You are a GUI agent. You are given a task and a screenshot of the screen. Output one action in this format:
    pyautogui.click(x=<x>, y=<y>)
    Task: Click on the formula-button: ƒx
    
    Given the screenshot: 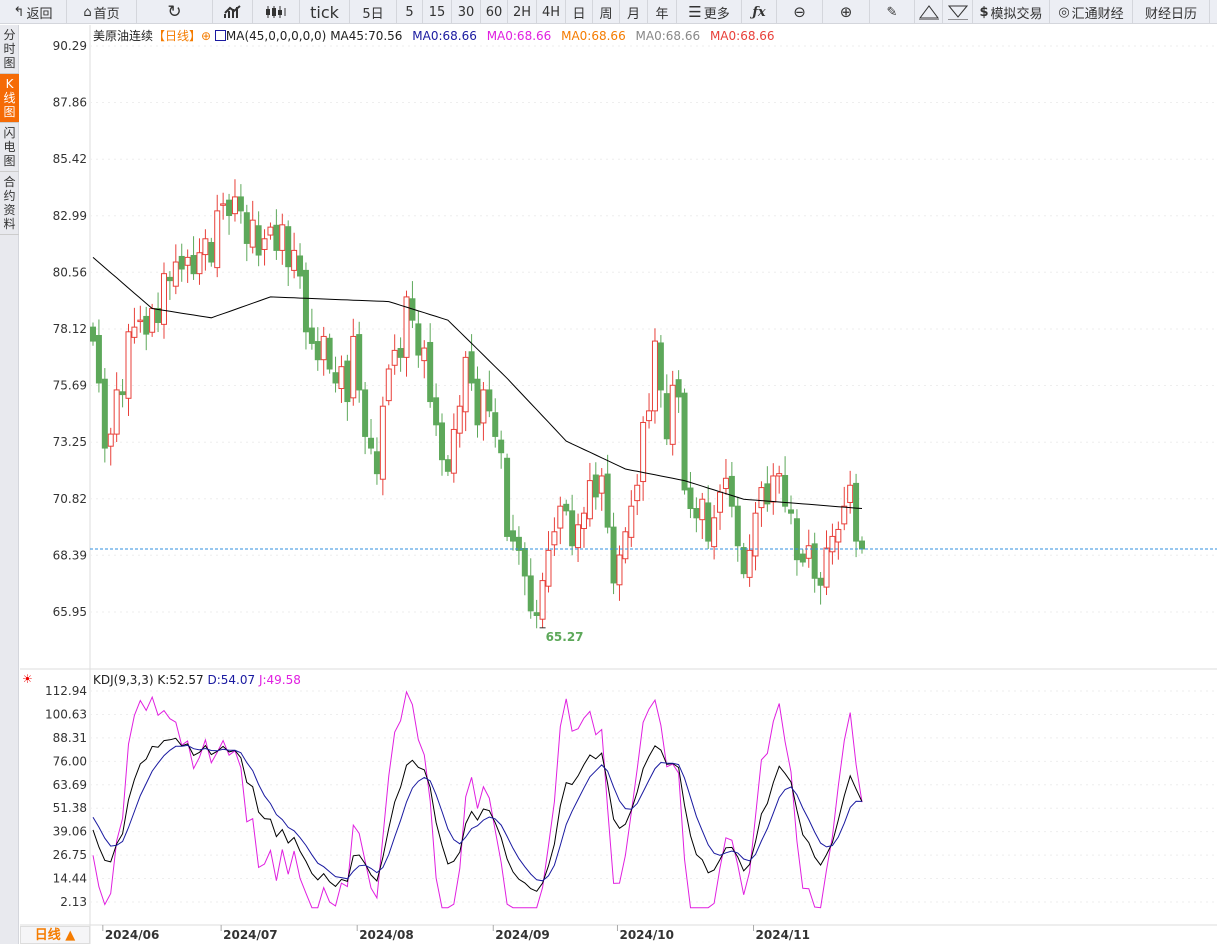 What is the action you would take?
    pyautogui.click(x=759, y=12)
    